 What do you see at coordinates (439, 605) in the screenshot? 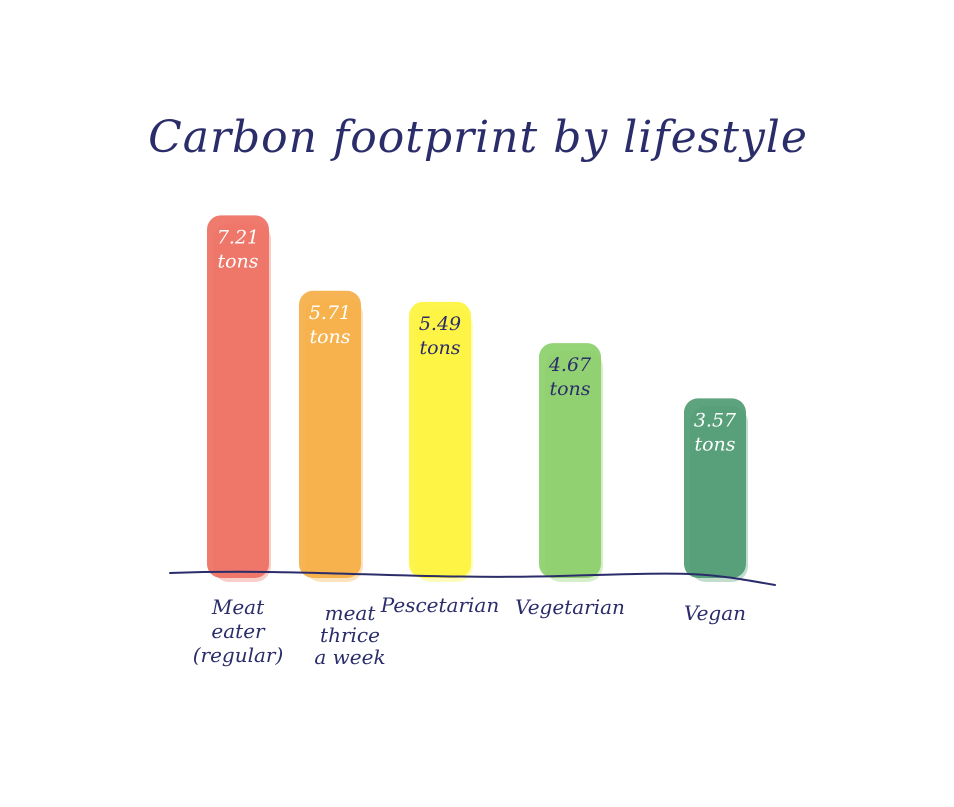
I see `category-label-2: Pescetarian` at bounding box center [439, 605].